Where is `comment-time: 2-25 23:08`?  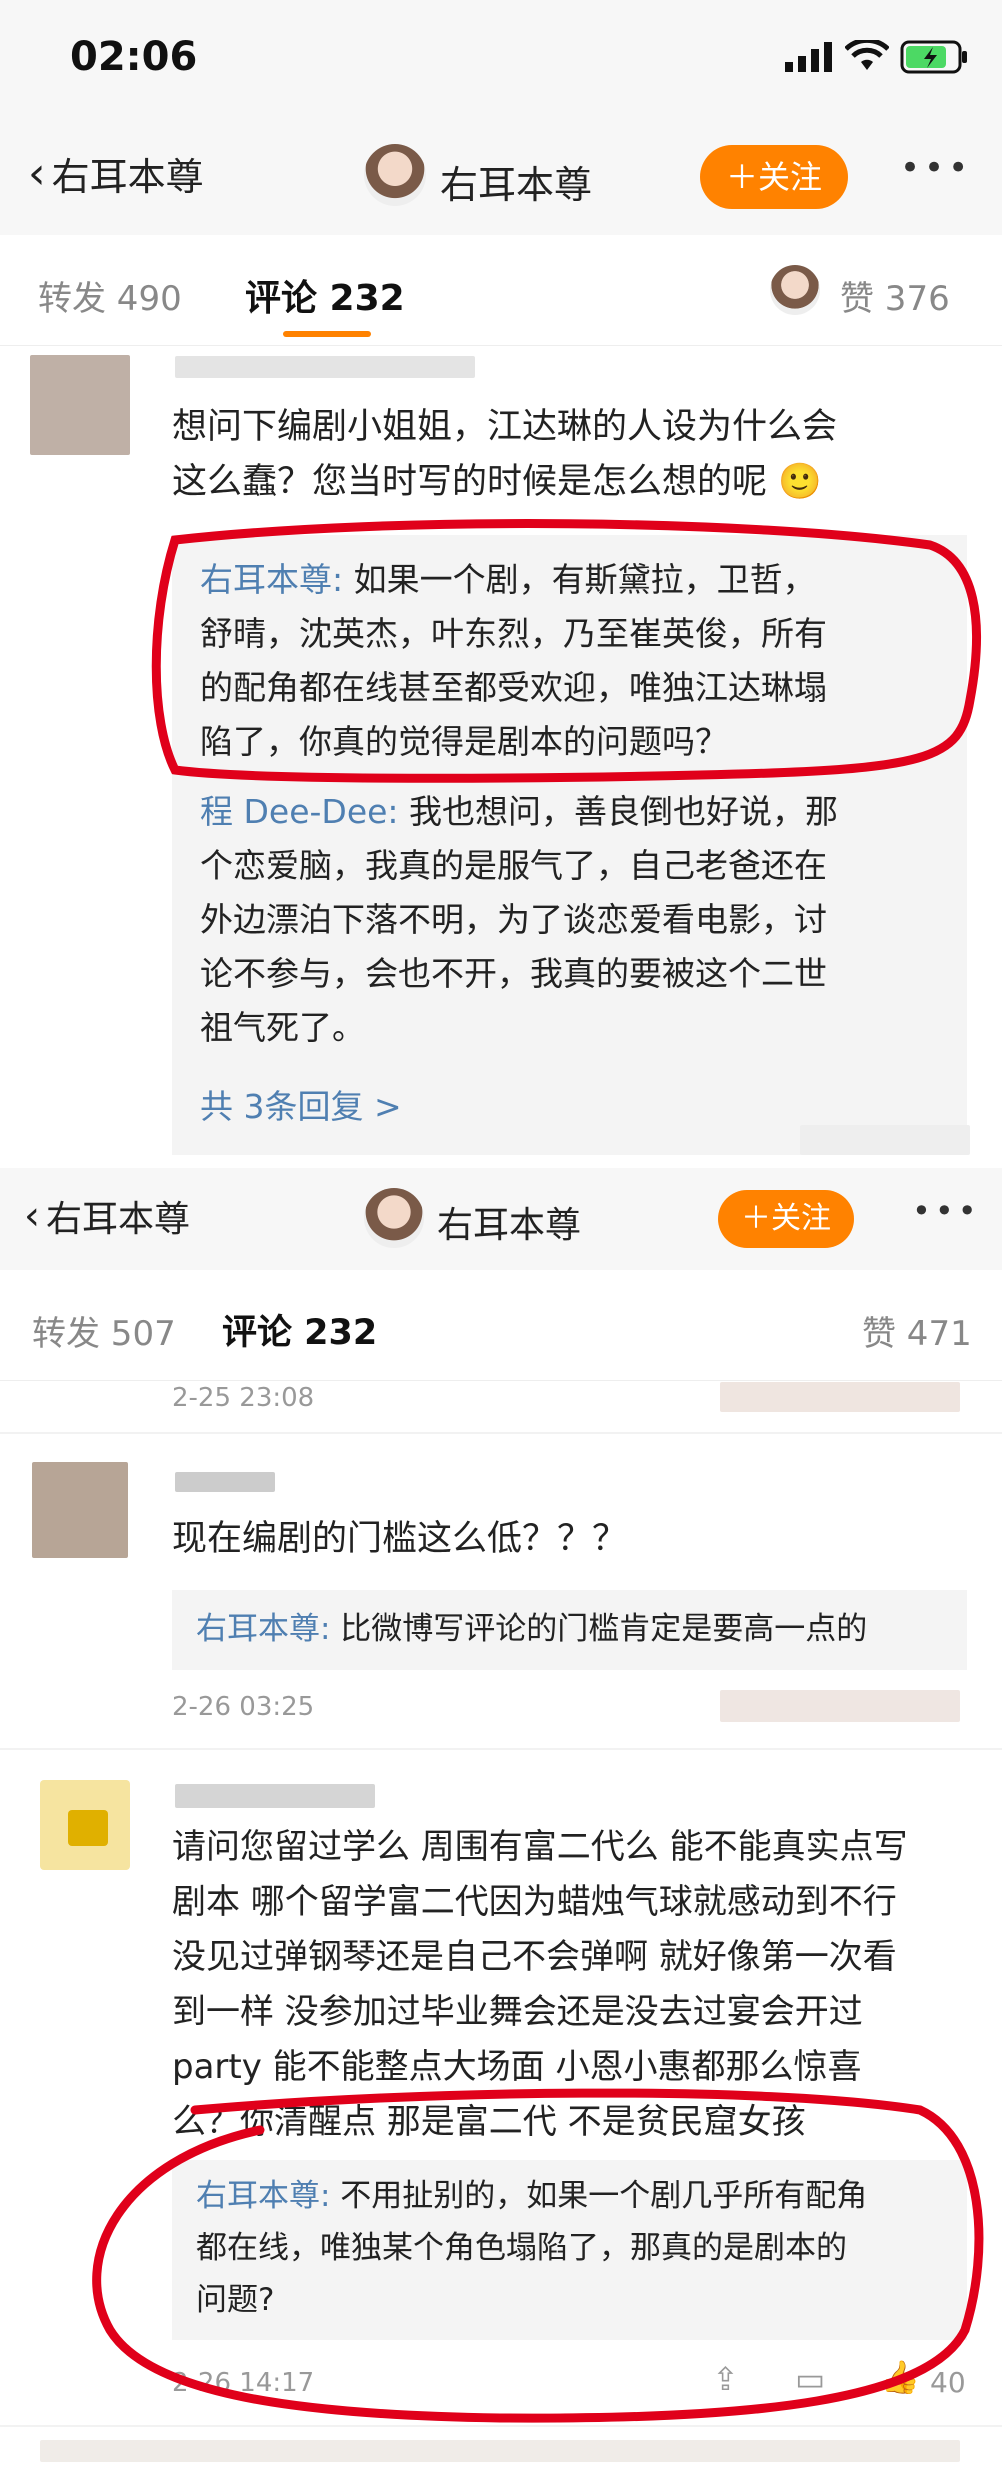
comment-time: 2-25 23:08 is located at coordinates (243, 1398).